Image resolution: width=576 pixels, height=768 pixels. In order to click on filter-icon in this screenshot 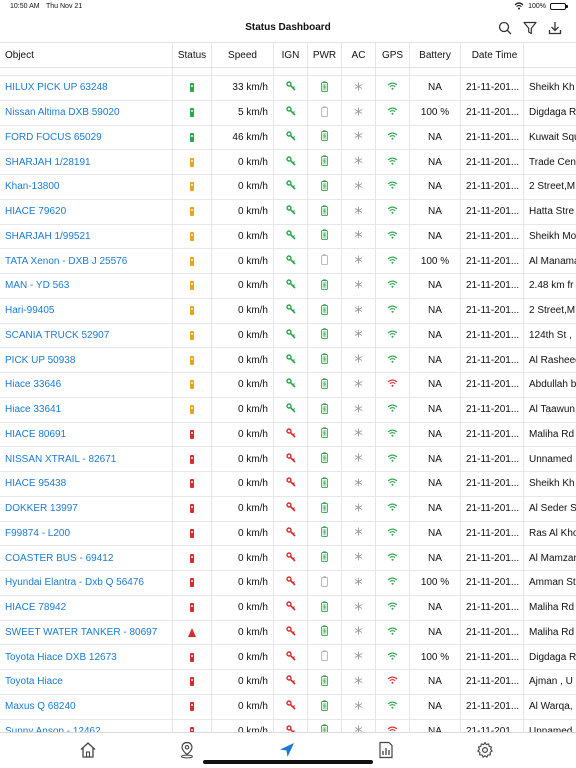, I will do `click(530, 28)`.